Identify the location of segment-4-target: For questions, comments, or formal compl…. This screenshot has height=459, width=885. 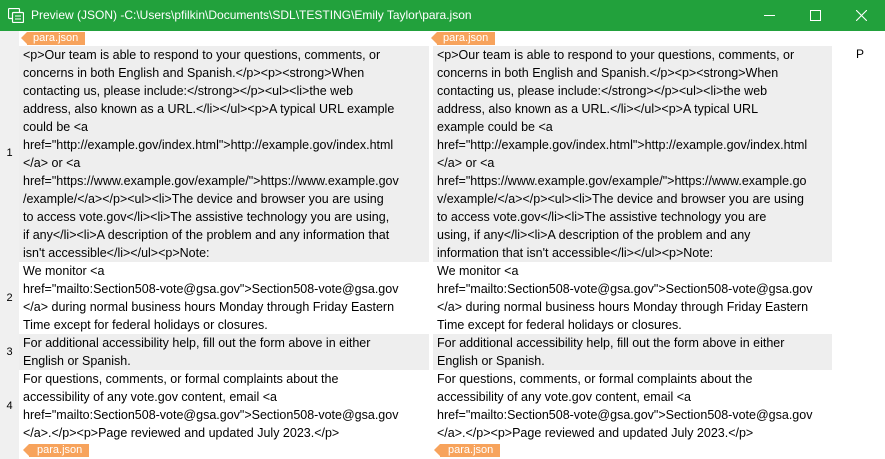
(632, 406).